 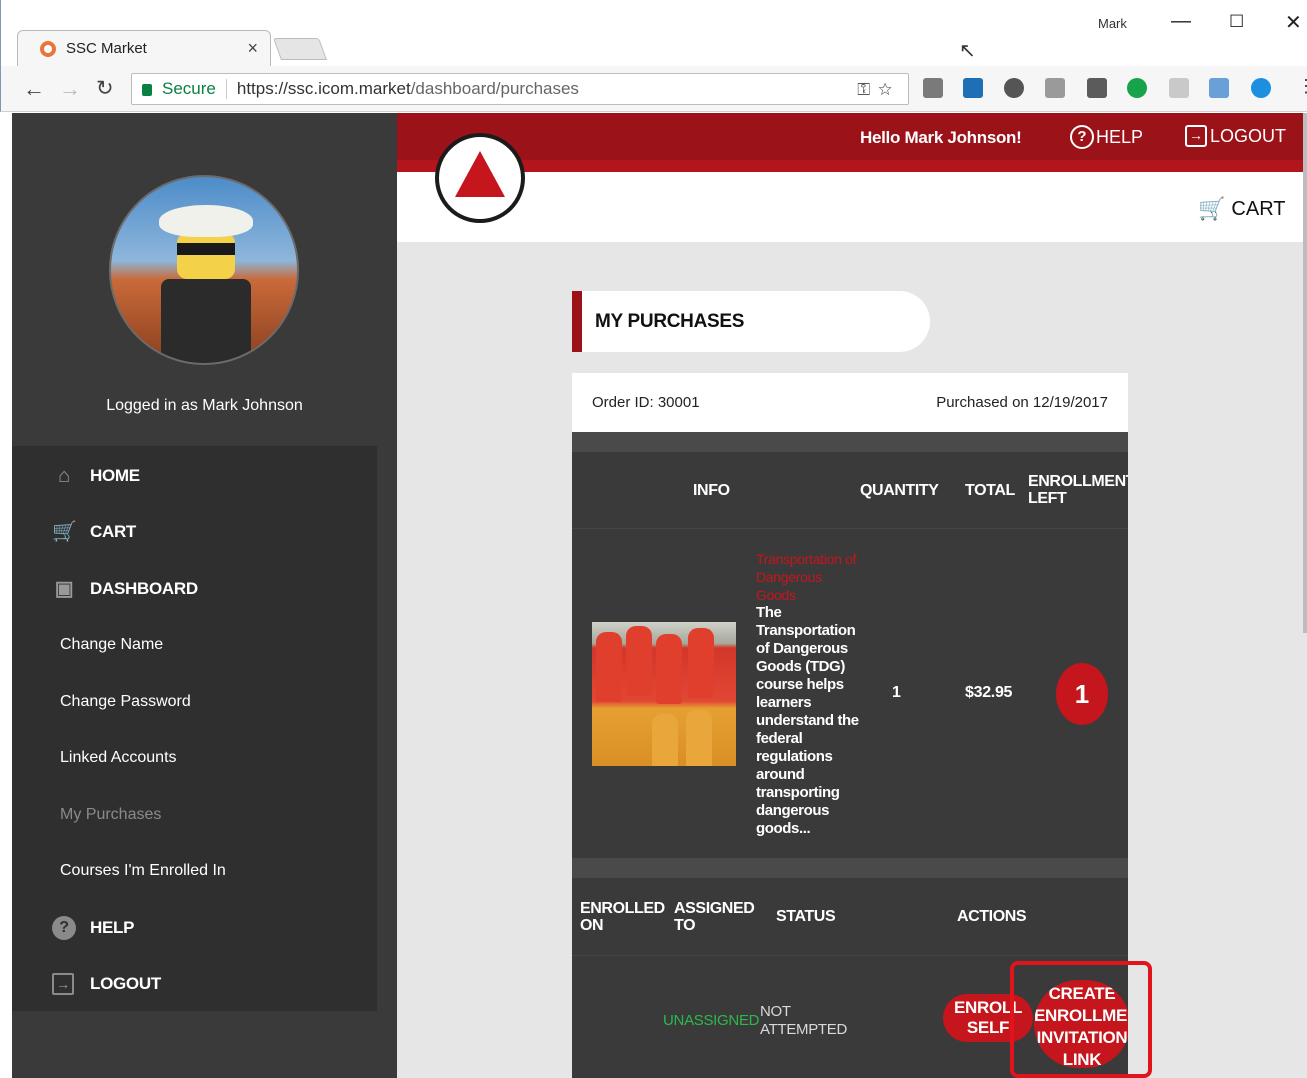 What do you see at coordinates (323, 88) in the screenshot?
I see `url-host: https://ssc.icom.market` at bounding box center [323, 88].